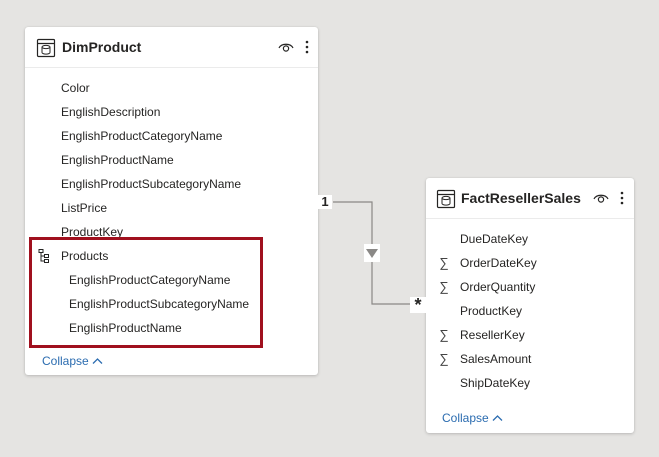 The height and width of the screenshot is (457, 659). What do you see at coordinates (325, 202) in the screenshot?
I see `relationship-one-side-label: 1` at bounding box center [325, 202].